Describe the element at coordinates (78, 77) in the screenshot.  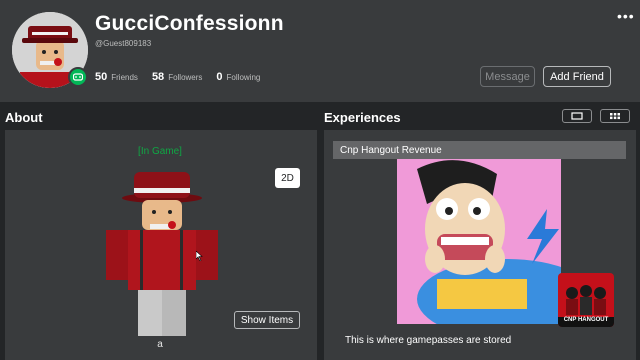
I see `online-status-icon` at that location.